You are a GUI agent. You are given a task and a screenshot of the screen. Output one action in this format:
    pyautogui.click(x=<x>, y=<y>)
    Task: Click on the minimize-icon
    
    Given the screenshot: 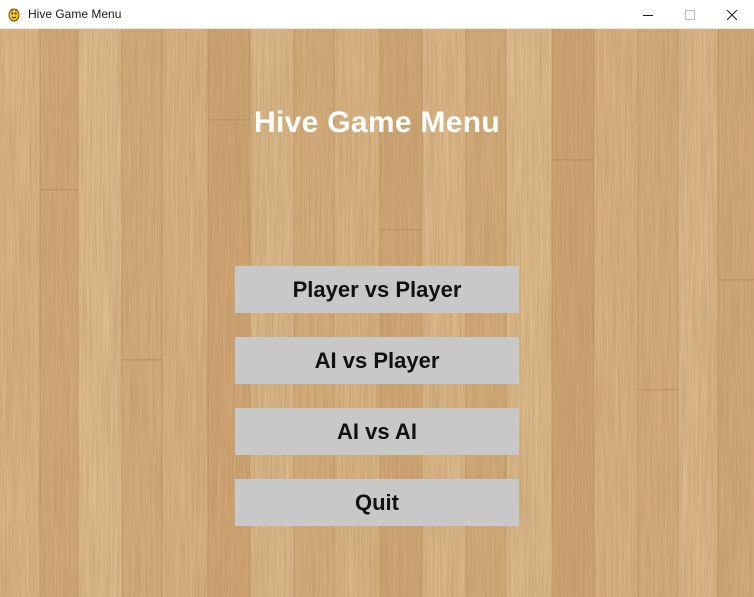 What is the action you would take?
    pyautogui.click(x=648, y=15)
    